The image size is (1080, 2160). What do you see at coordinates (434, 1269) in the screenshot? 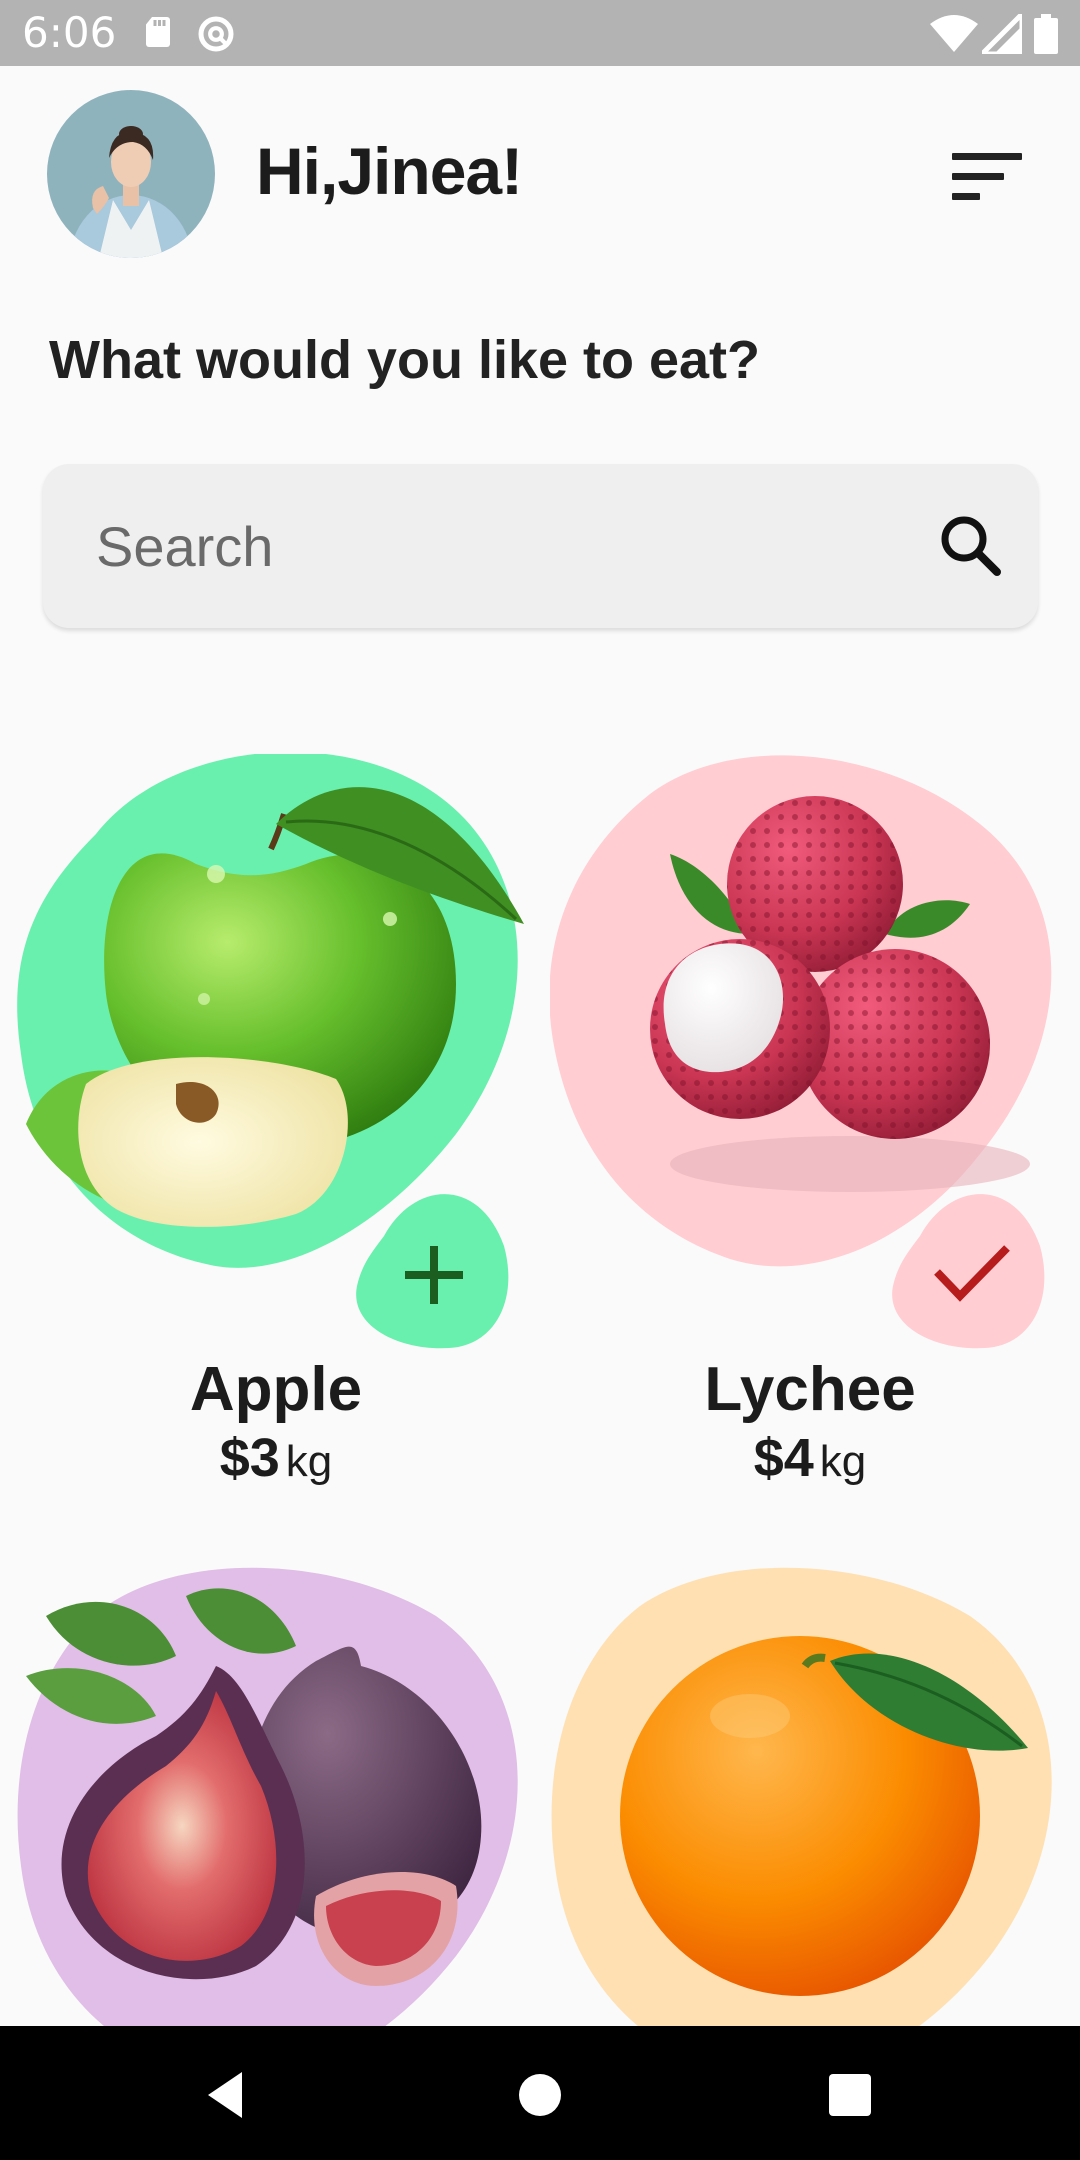
I see `add-to-cart-button` at bounding box center [434, 1269].